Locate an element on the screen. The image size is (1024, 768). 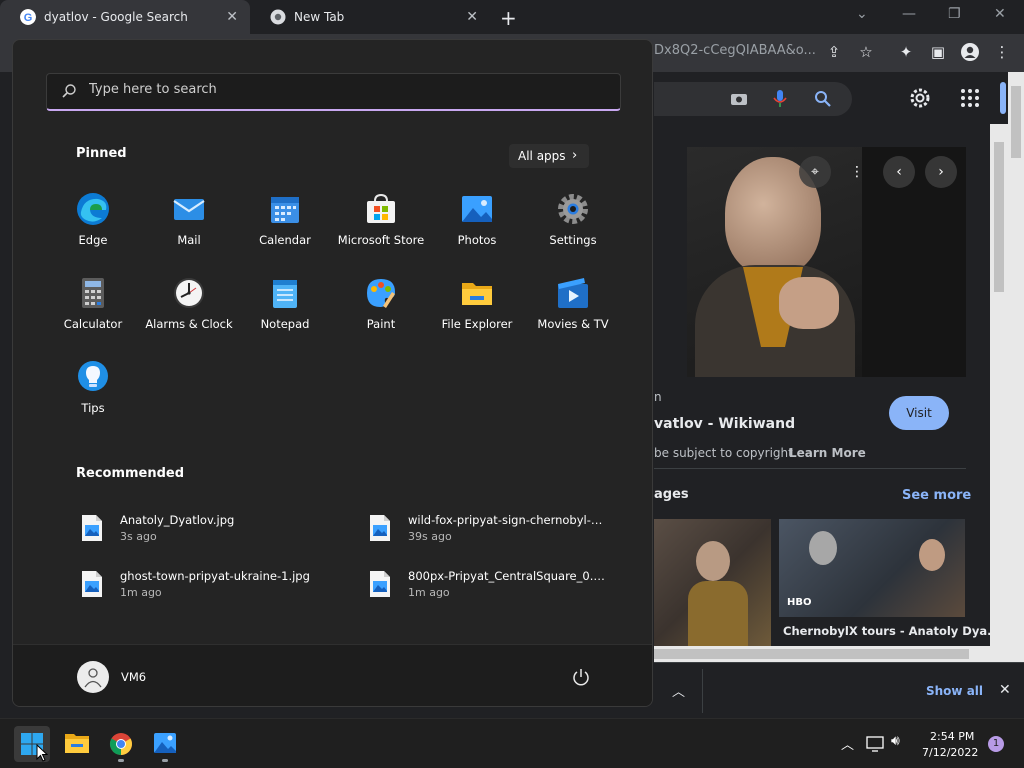
tab-search-chevron-icon: ⌄ is located at coordinates (862, 14).